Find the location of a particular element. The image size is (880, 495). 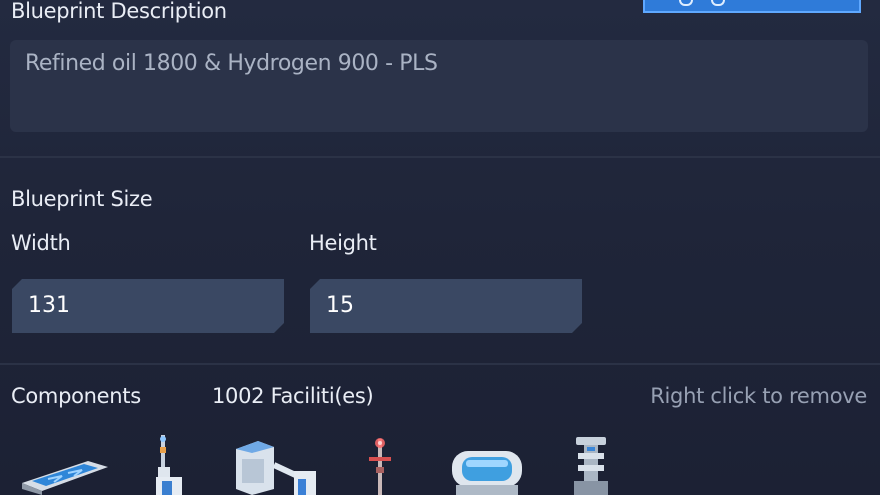

assembler-icon is located at coordinates (276, 467).